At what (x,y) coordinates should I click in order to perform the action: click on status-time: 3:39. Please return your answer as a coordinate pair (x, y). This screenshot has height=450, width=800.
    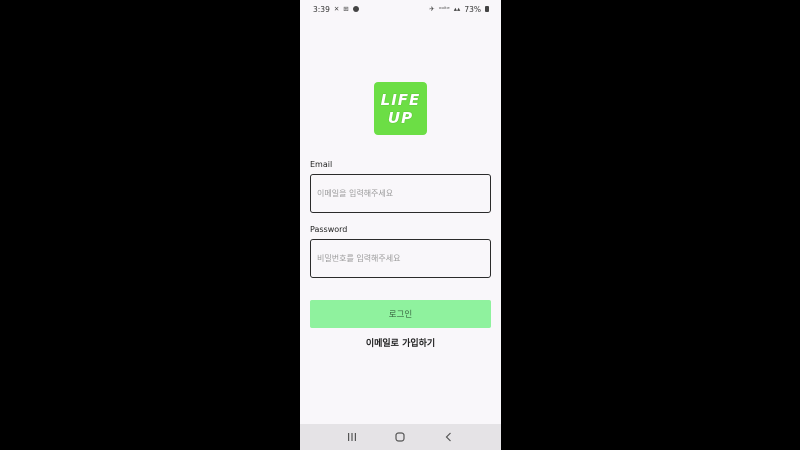
    Looking at the image, I should click on (321, 9).